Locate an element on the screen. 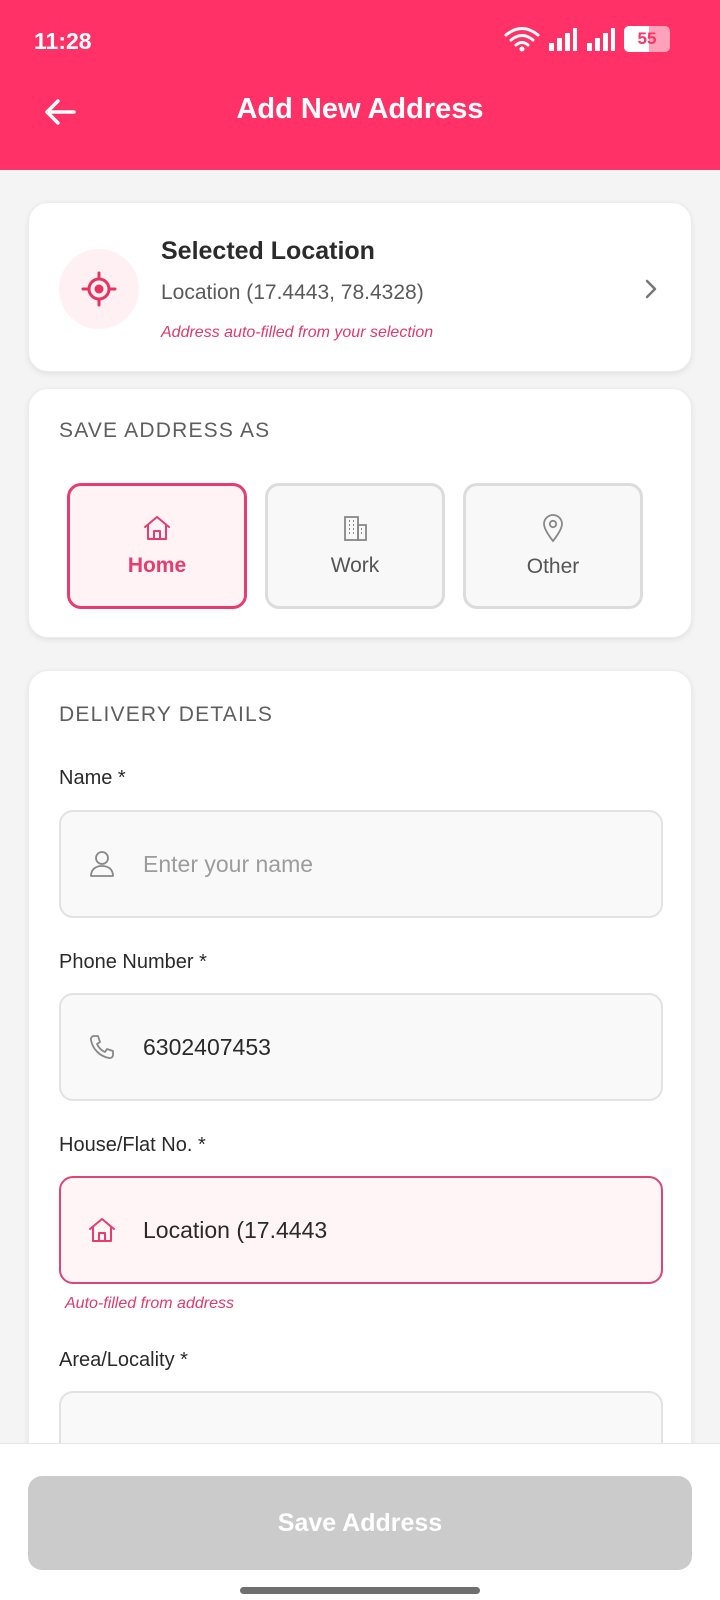 This screenshot has height=1600, width=720. address-type-home: Home is located at coordinates (157, 546).